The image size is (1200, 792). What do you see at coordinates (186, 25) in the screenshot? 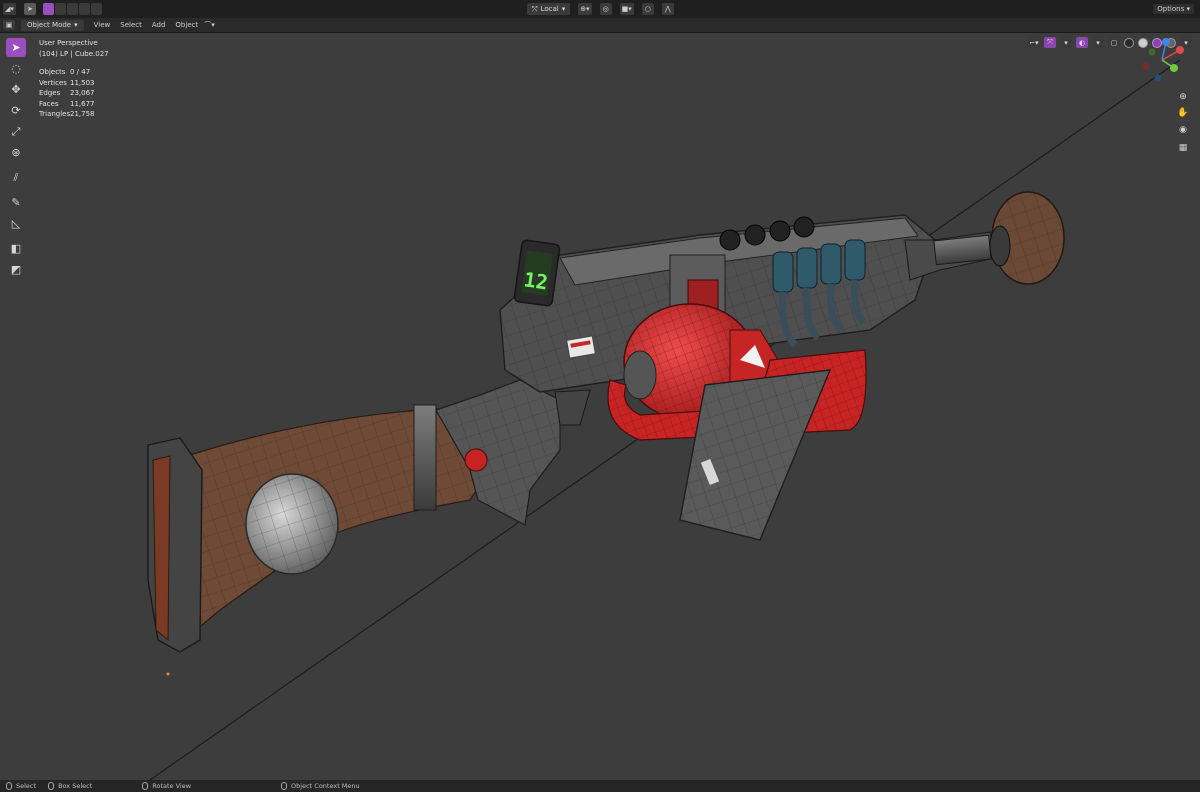
I see `menu-object: Object` at bounding box center [186, 25].